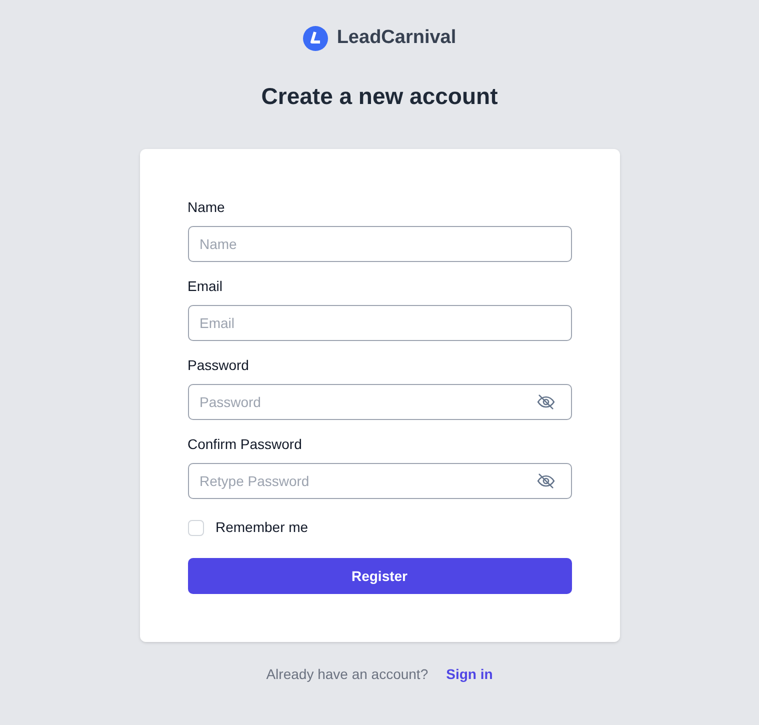 The image size is (759, 725). I want to click on page-heading: Create a new account, so click(379, 96).